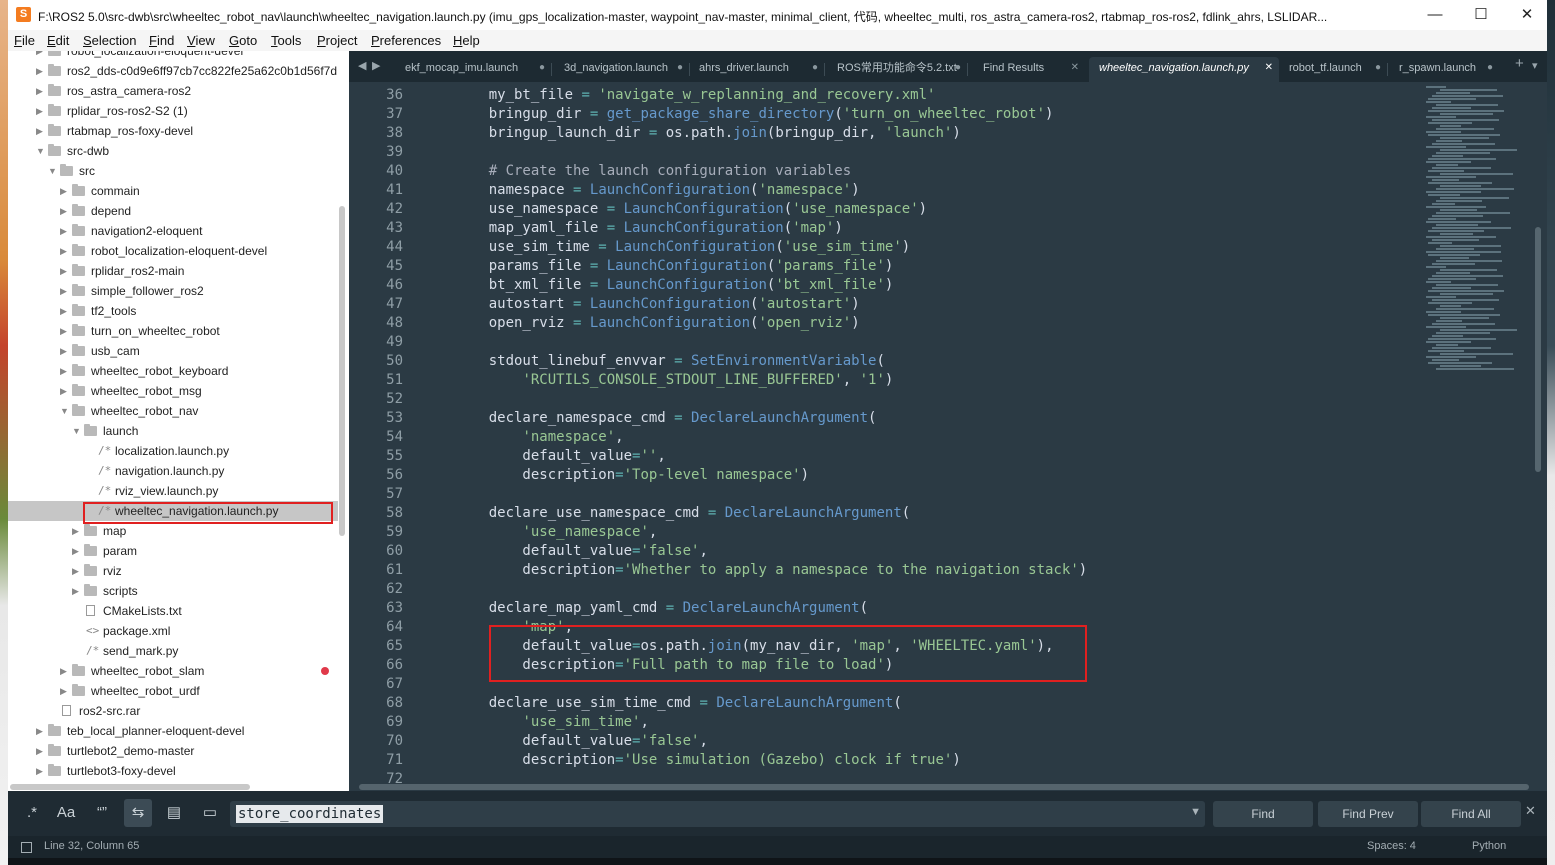 This screenshot has height=865, width=1555. Describe the element at coordinates (173, 591) in the screenshot. I see `sidebar-folder: ▶ scripts` at that location.